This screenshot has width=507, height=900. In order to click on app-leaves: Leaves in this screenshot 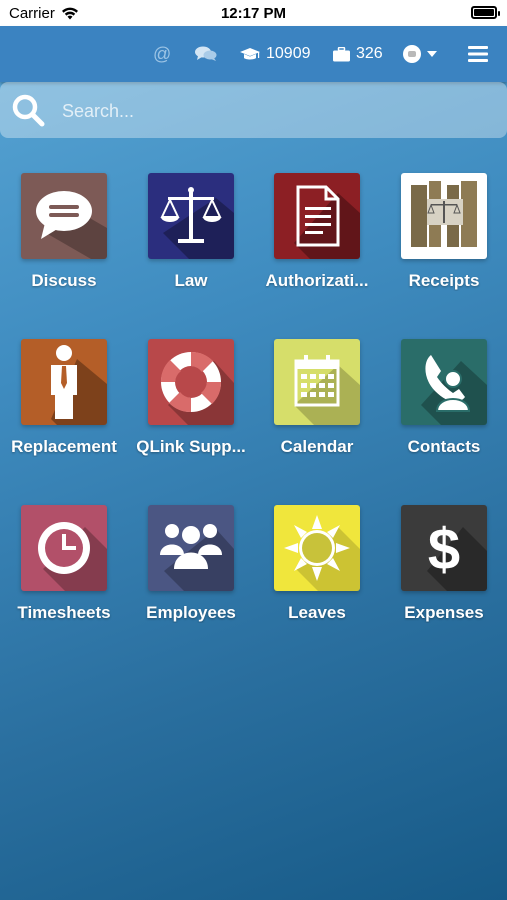, I will do `click(317, 564)`.